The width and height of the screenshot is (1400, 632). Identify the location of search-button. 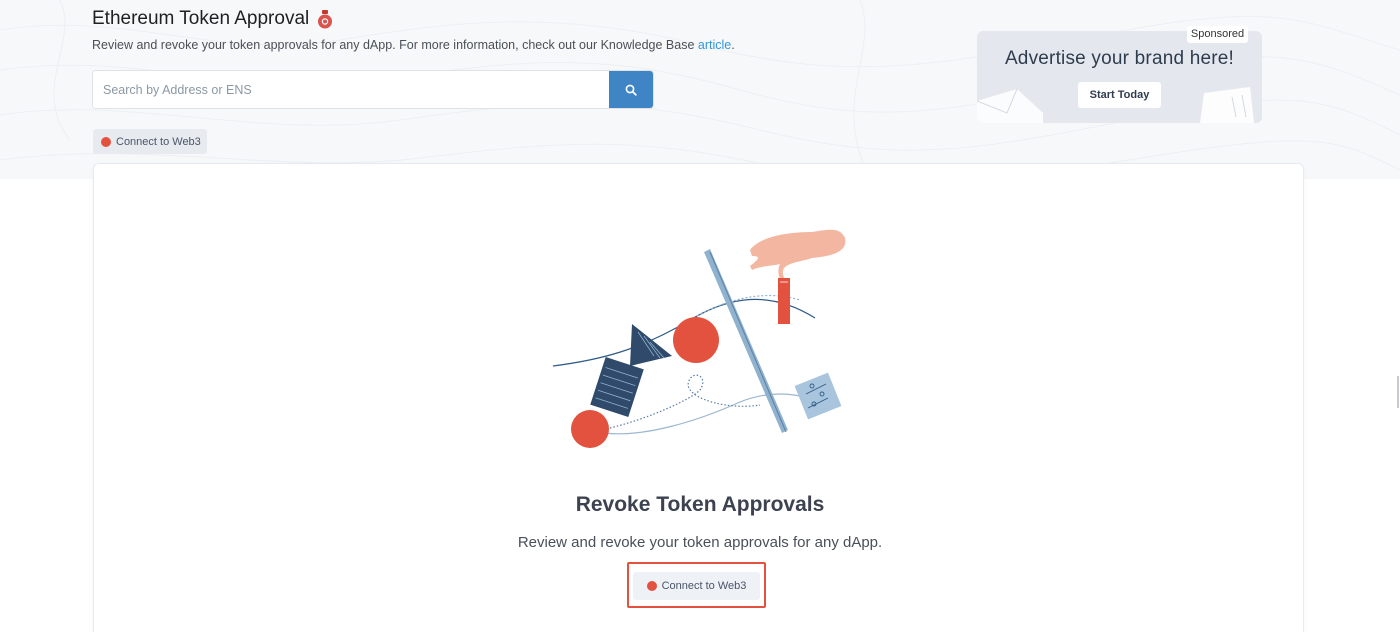
(631, 89).